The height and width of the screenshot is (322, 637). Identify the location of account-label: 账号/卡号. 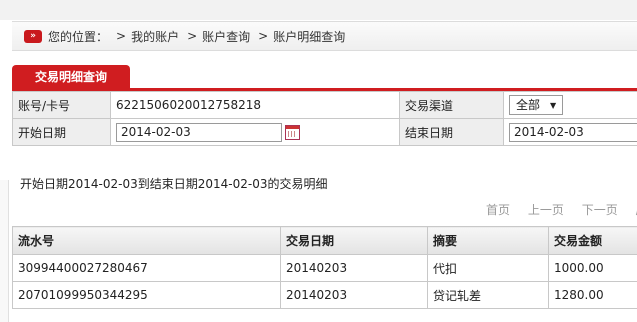
(61, 105).